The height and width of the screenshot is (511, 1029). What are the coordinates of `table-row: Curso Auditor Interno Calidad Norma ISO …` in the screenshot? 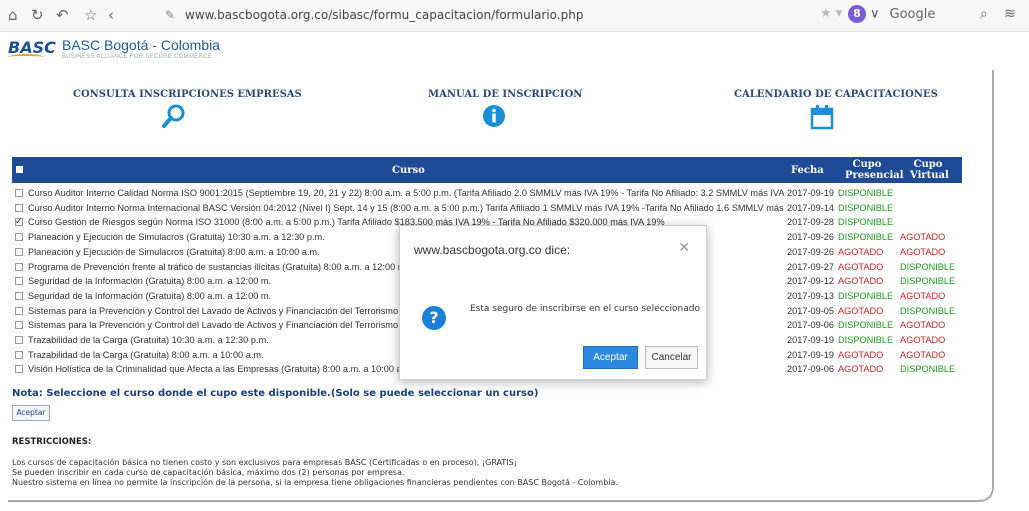 It's located at (487, 193).